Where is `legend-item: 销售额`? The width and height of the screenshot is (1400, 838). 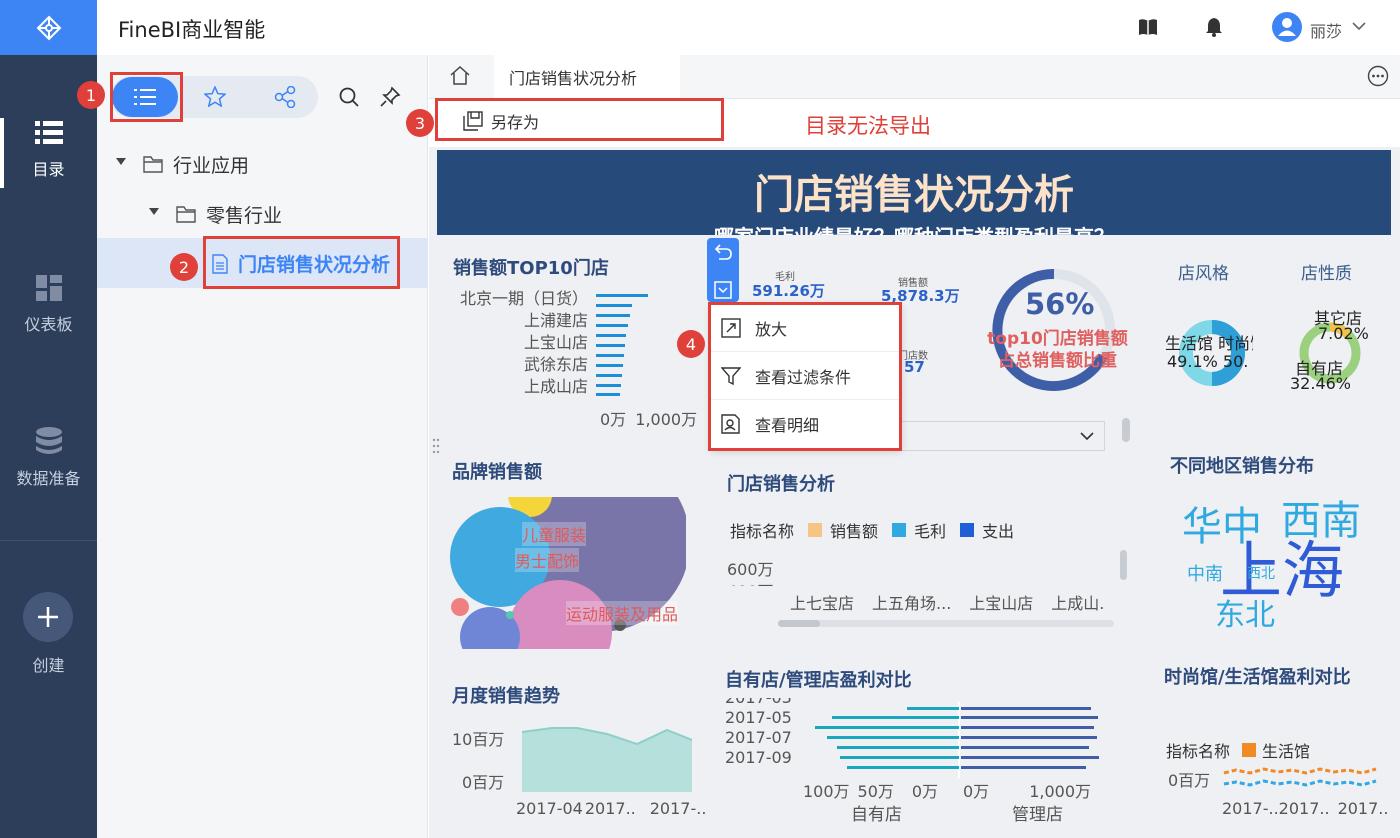 legend-item: 销售额 is located at coordinates (854, 531).